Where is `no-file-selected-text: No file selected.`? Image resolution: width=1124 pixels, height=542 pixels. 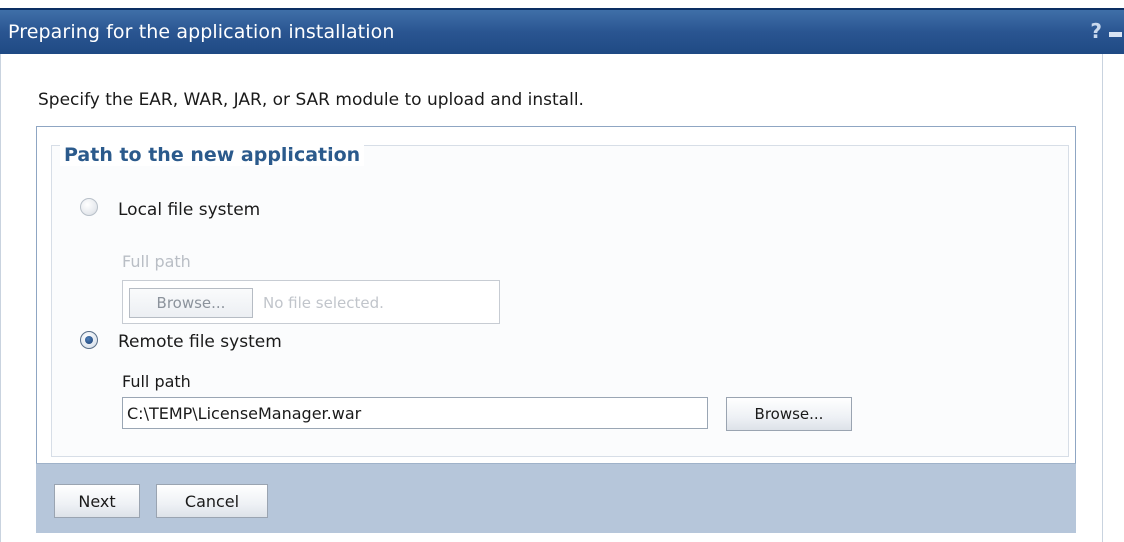 no-file-selected-text: No file selected. is located at coordinates (323, 303).